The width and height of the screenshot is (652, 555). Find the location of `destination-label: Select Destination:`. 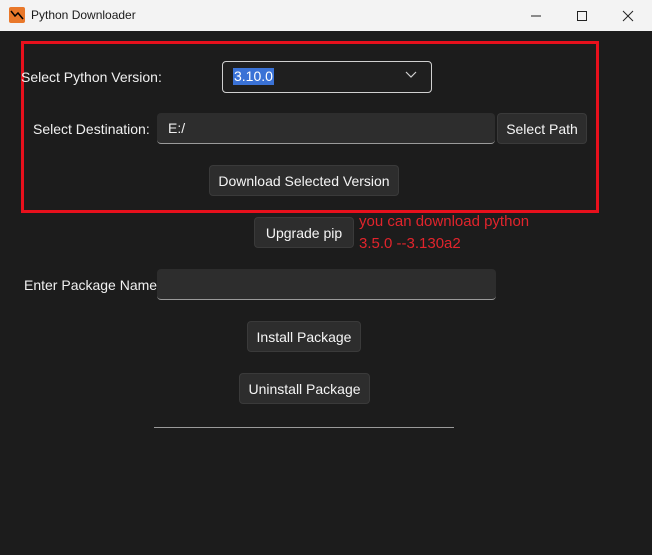

destination-label: Select Destination: is located at coordinates (91, 129).